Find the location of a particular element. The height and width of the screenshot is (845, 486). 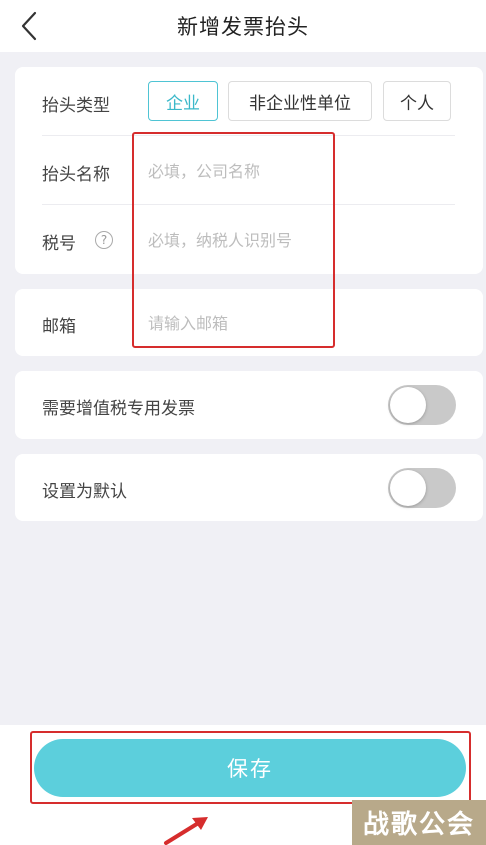

email-label: 邮箱 is located at coordinates (59, 327).